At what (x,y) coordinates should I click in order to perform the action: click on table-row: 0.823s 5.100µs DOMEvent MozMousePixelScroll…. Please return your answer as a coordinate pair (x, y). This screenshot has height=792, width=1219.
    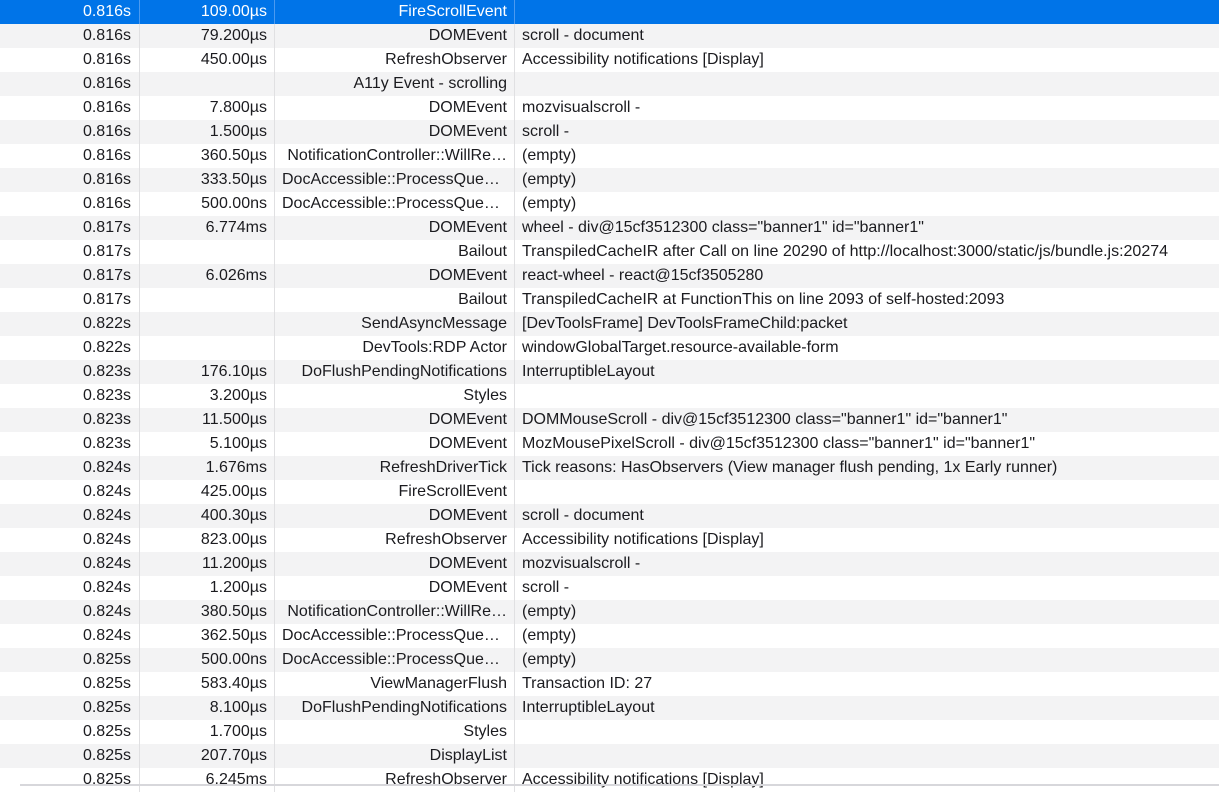
    Looking at the image, I should click on (609, 444).